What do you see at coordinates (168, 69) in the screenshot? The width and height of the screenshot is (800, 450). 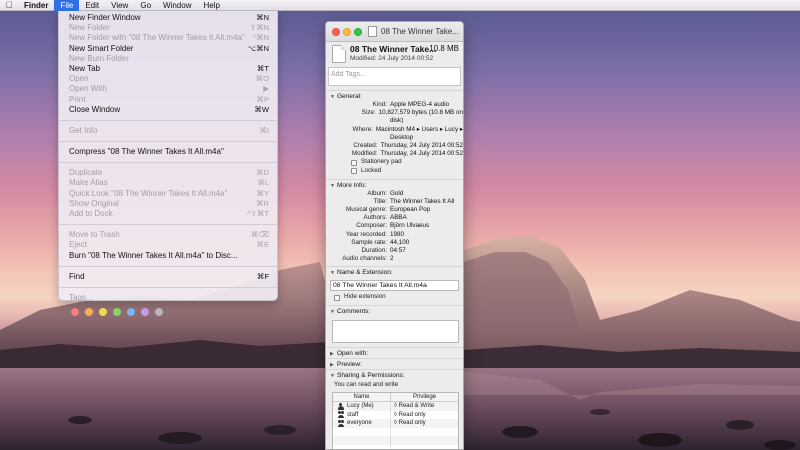 I see `menu-item-new-tab: New Tab ⌘T` at bounding box center [168, 69].